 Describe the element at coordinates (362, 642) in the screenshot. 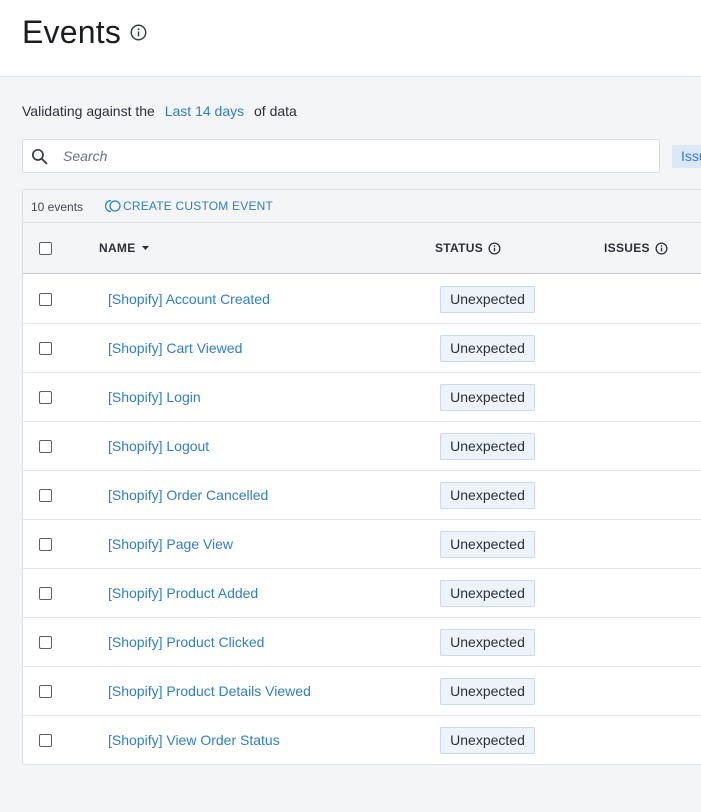

I see `table-row: [Shopify] Product Clicked Unexpected` at that location.